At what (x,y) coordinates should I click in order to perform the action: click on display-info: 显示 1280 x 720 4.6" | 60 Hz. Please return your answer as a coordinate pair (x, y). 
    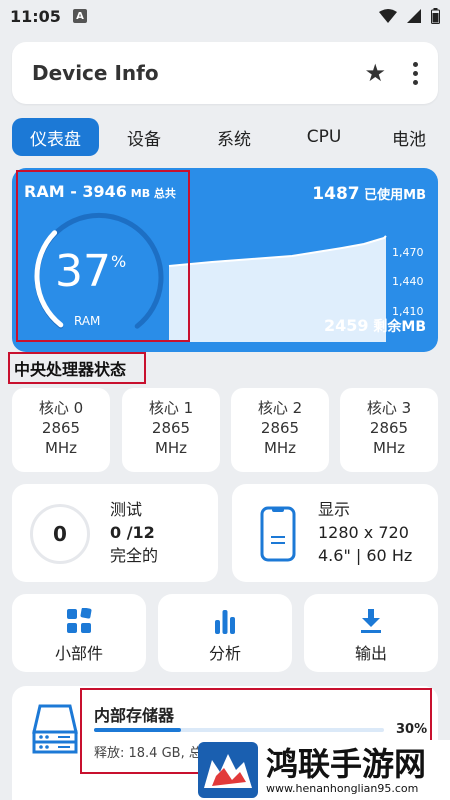
    Looking at the image, I should click on (365, 532).